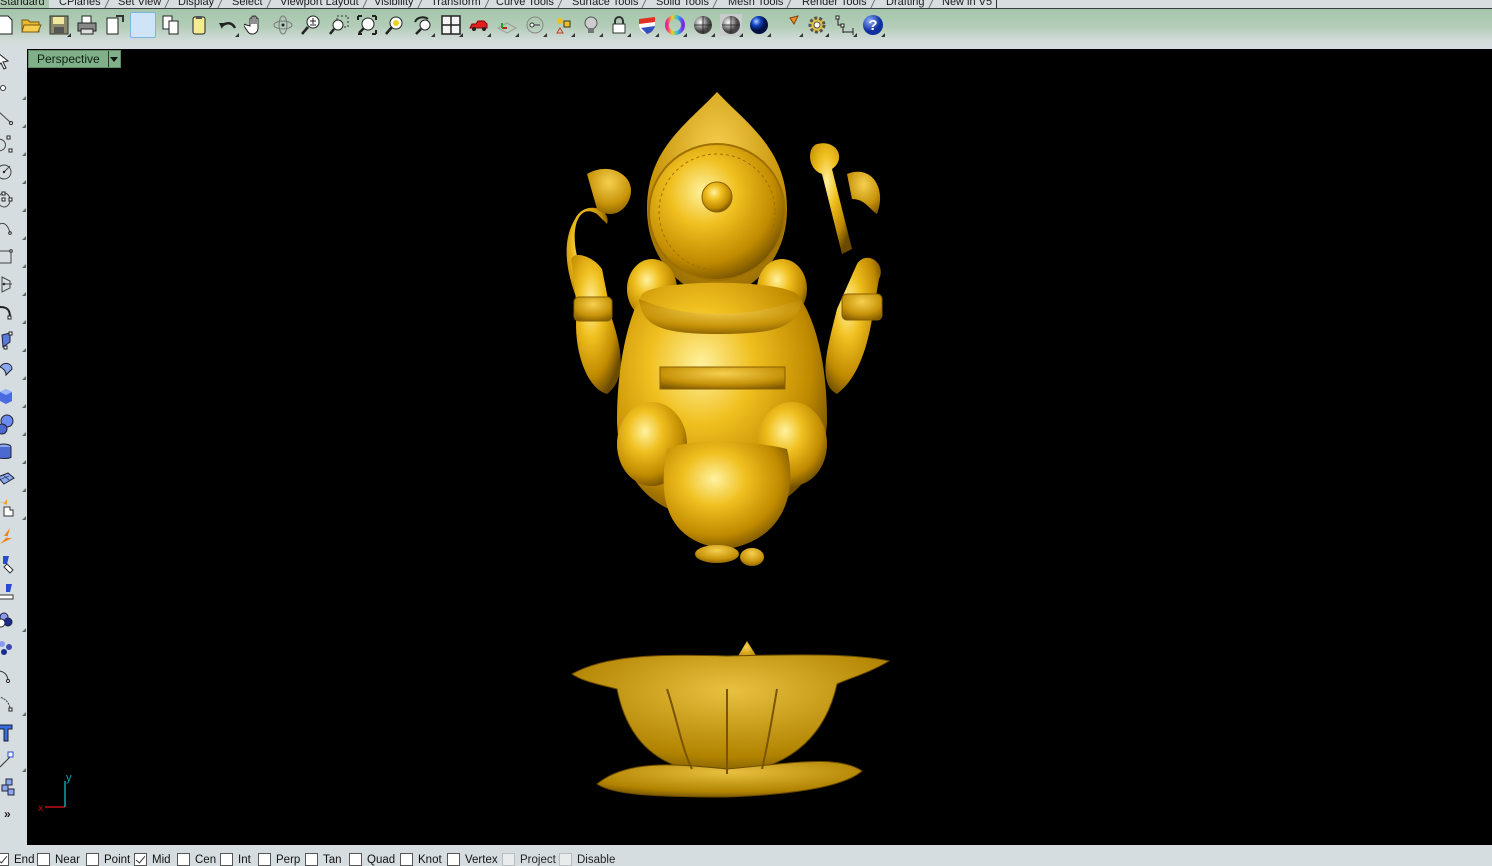  Describe the element at coordinates (873, 25) in the screenshot. I see `help-button: ?` at that location.